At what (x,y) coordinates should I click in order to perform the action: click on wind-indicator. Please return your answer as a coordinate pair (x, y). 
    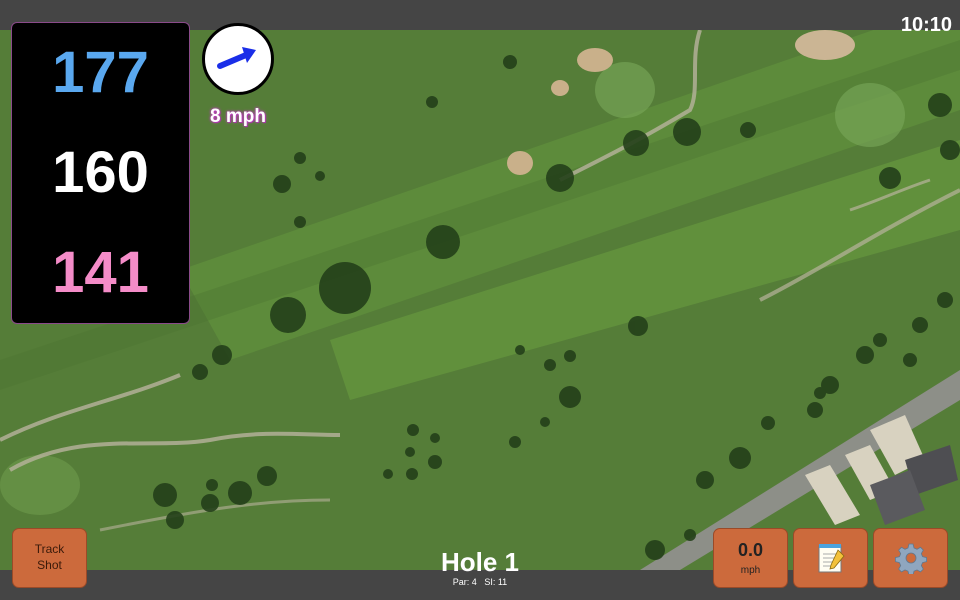
    Looking at the image, I should click on (238, 59).